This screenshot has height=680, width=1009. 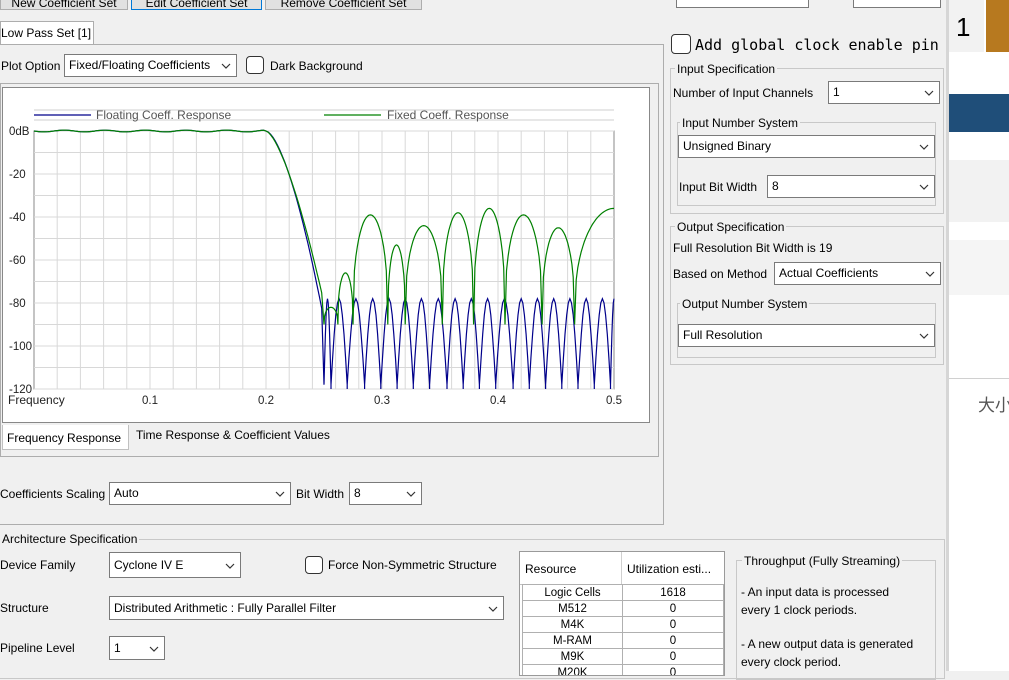 I want to click on bg-divider-line, so click(x=979, y=378).